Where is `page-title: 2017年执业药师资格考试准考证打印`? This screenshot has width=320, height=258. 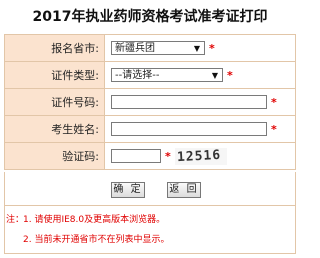 page-title: 2017年执业药师资格考试准考证打印 is located at coordinates (150, 17).